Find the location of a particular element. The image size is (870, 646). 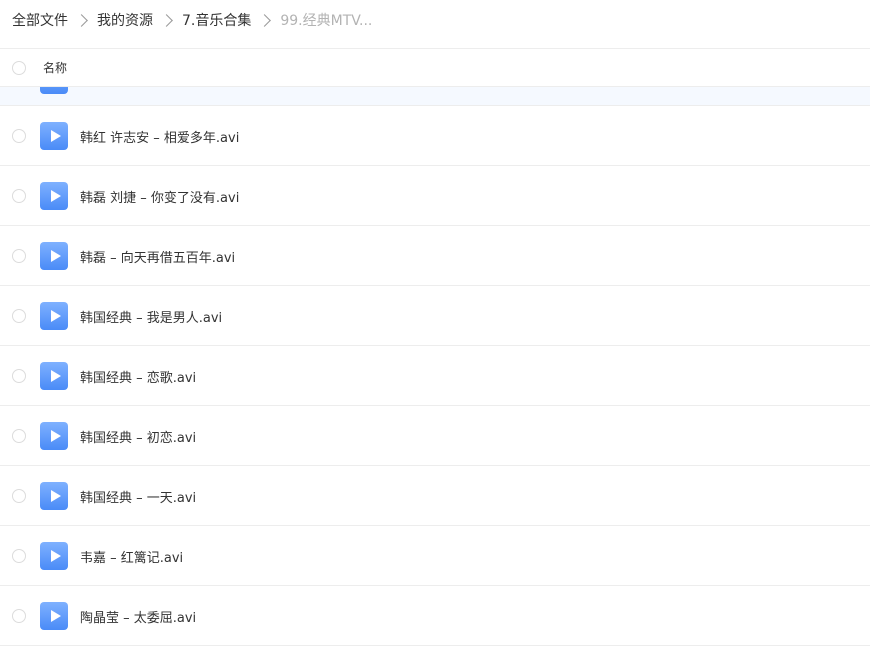

file-list-header: 名称 is located at coordinates (435, 67).